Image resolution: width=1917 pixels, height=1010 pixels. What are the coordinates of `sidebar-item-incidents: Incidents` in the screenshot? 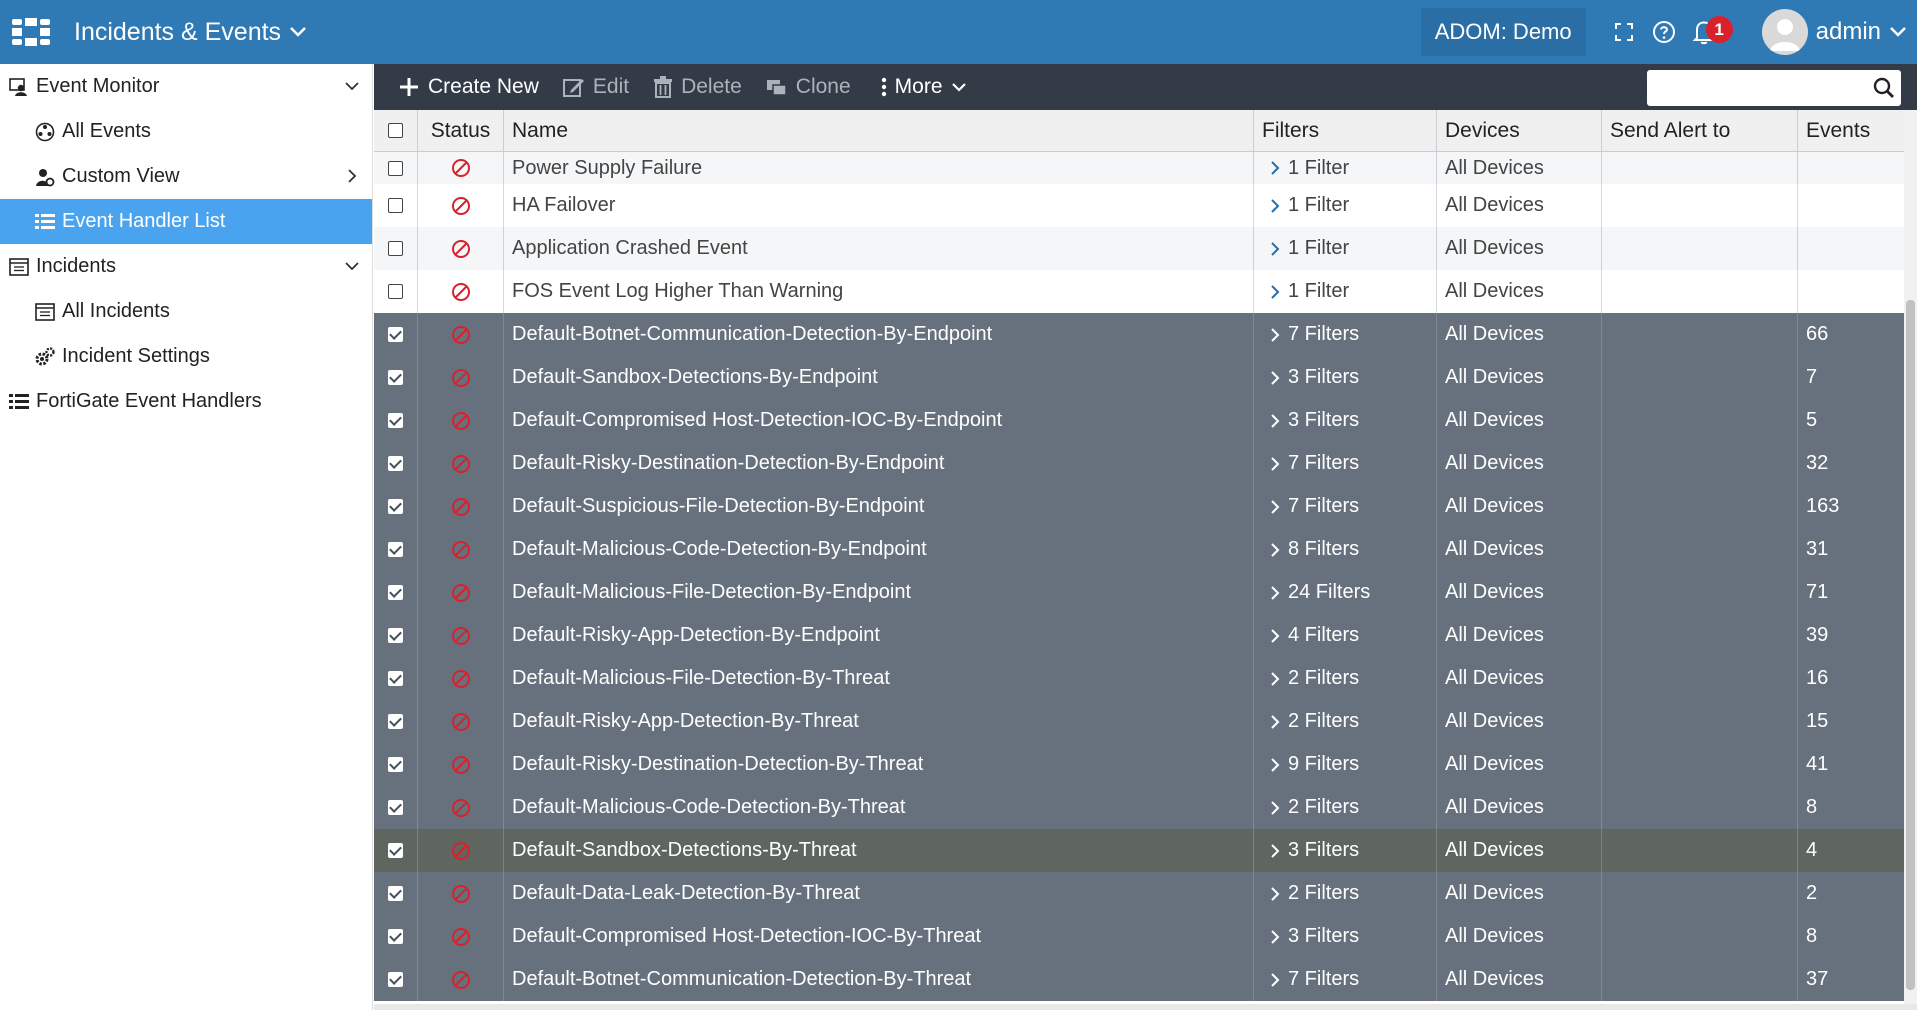 It's located at (186, 266).